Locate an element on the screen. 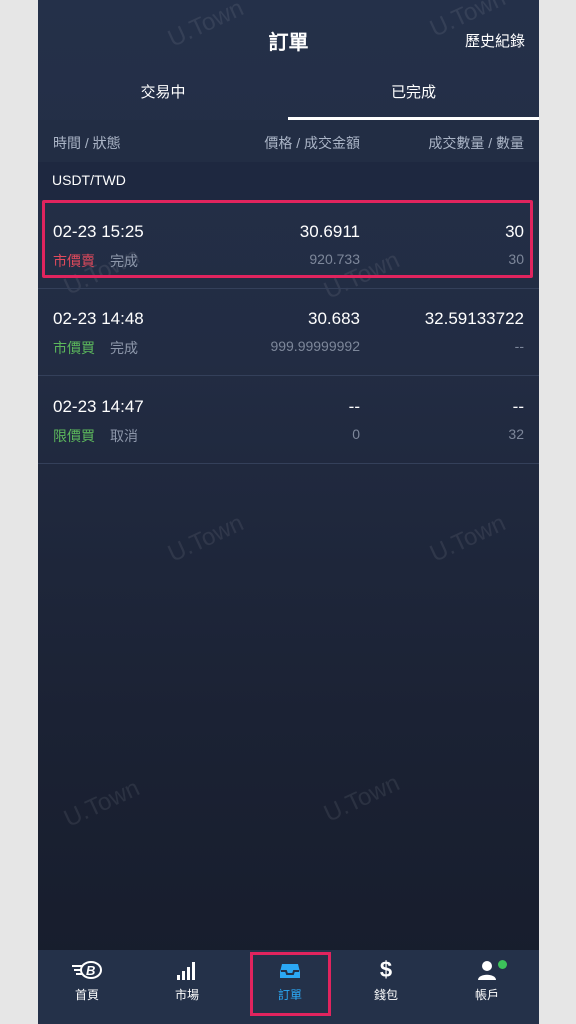  nav-wallet-label: 錢包 is located at coordinates (385, 995).